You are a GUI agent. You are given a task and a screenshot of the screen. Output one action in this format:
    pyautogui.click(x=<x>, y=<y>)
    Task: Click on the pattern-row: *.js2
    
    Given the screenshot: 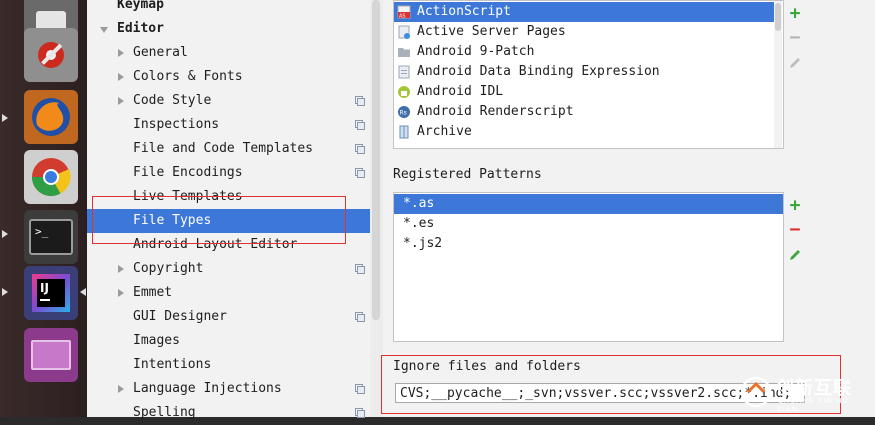 What is the action you would take?
    pyautogui.click(x=588, y=244)
    